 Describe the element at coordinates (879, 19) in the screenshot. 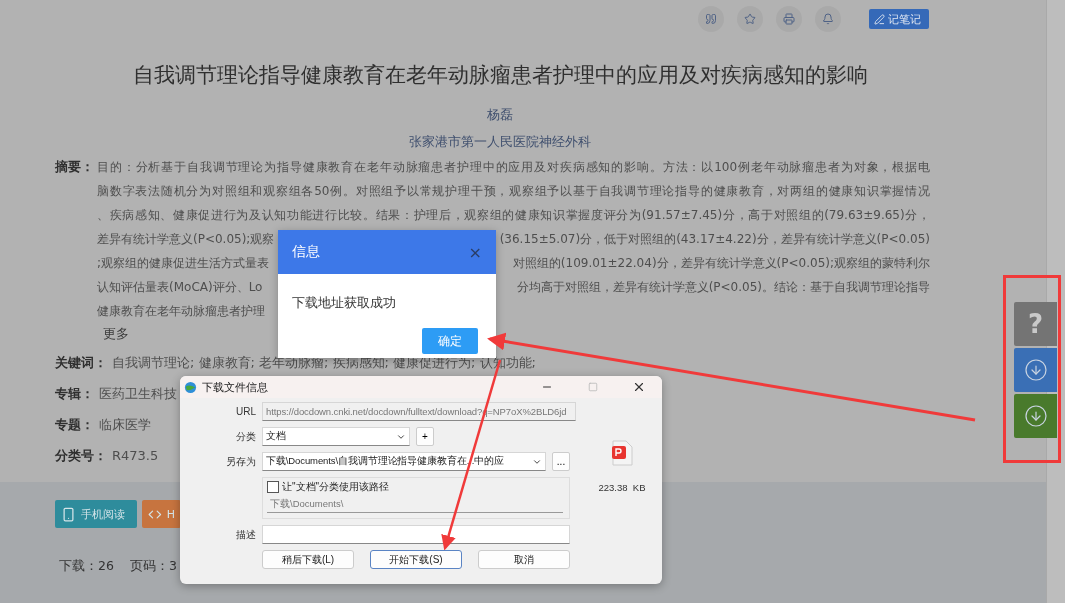

I see `pen-icon` at that location.